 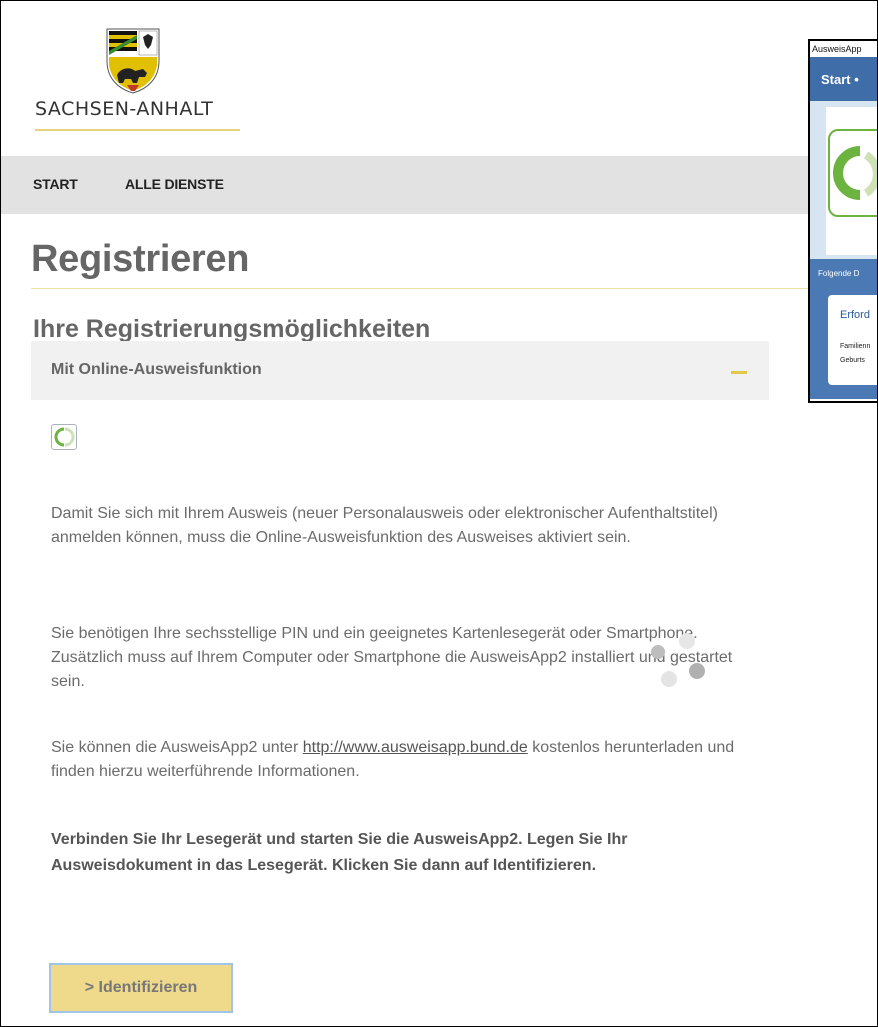 I want to click on ausweisapp-icon, so click(x=64, y=437).